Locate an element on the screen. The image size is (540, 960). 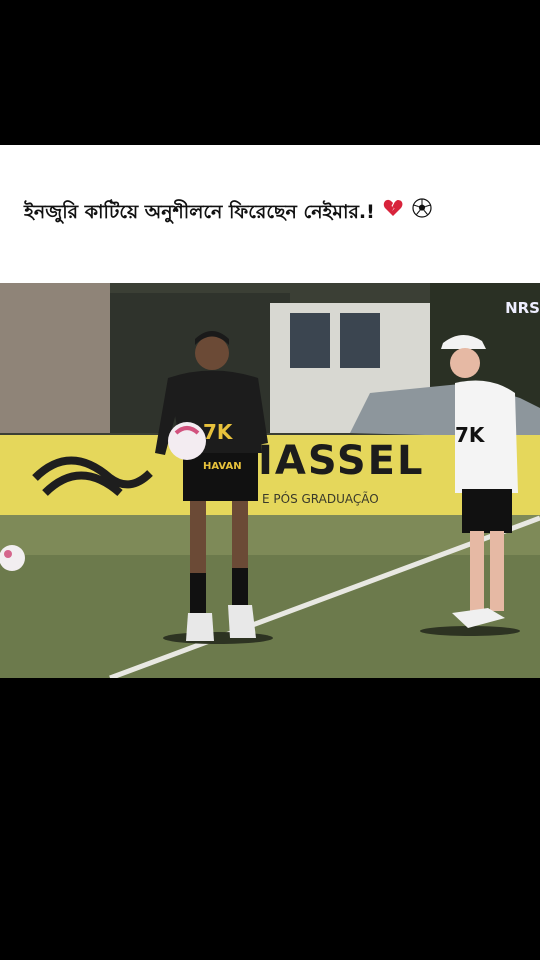
watermark-text: NRS is located at coordinates (522, 308).